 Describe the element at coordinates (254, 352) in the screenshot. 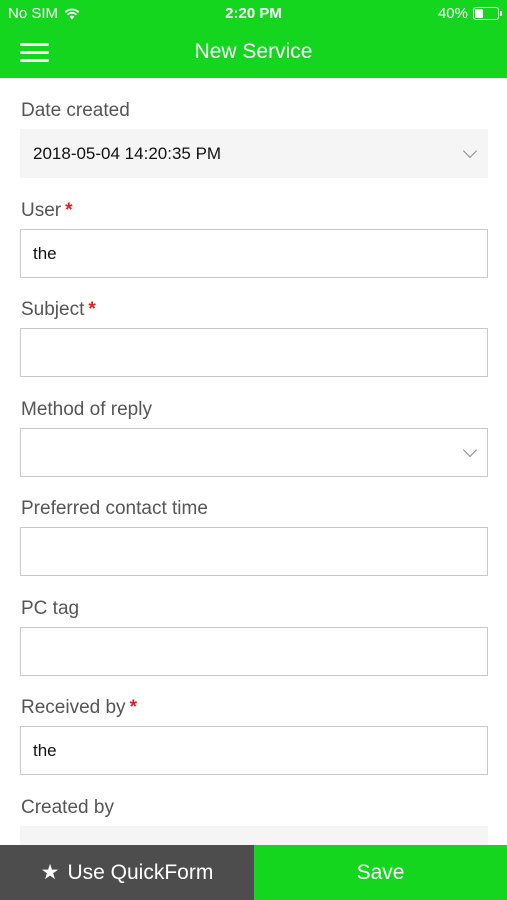

I see `subject-input` at that location.